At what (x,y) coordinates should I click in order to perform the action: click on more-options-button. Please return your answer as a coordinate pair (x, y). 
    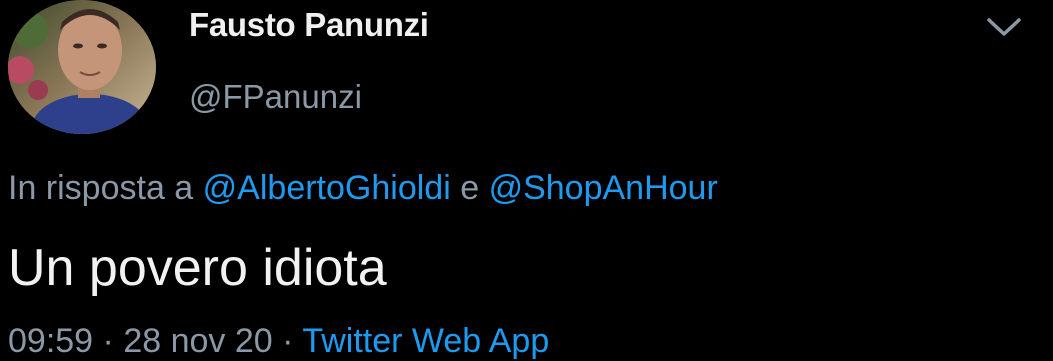
    Looking at the image, I should click on (1004, 27).